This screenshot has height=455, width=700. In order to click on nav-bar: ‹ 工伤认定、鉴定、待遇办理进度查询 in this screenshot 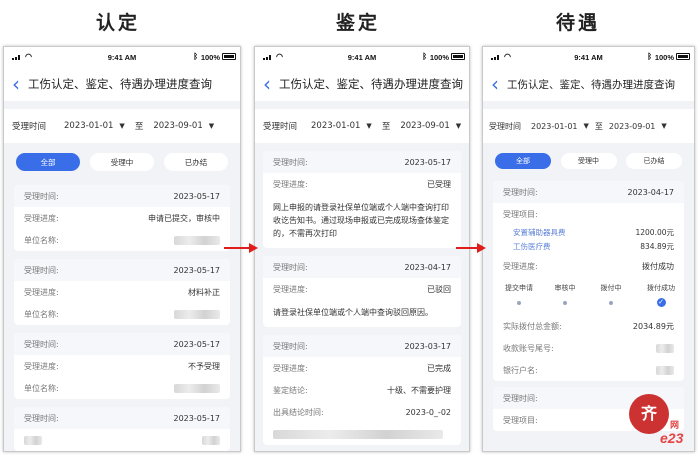, I will do `click(362, 84)`.